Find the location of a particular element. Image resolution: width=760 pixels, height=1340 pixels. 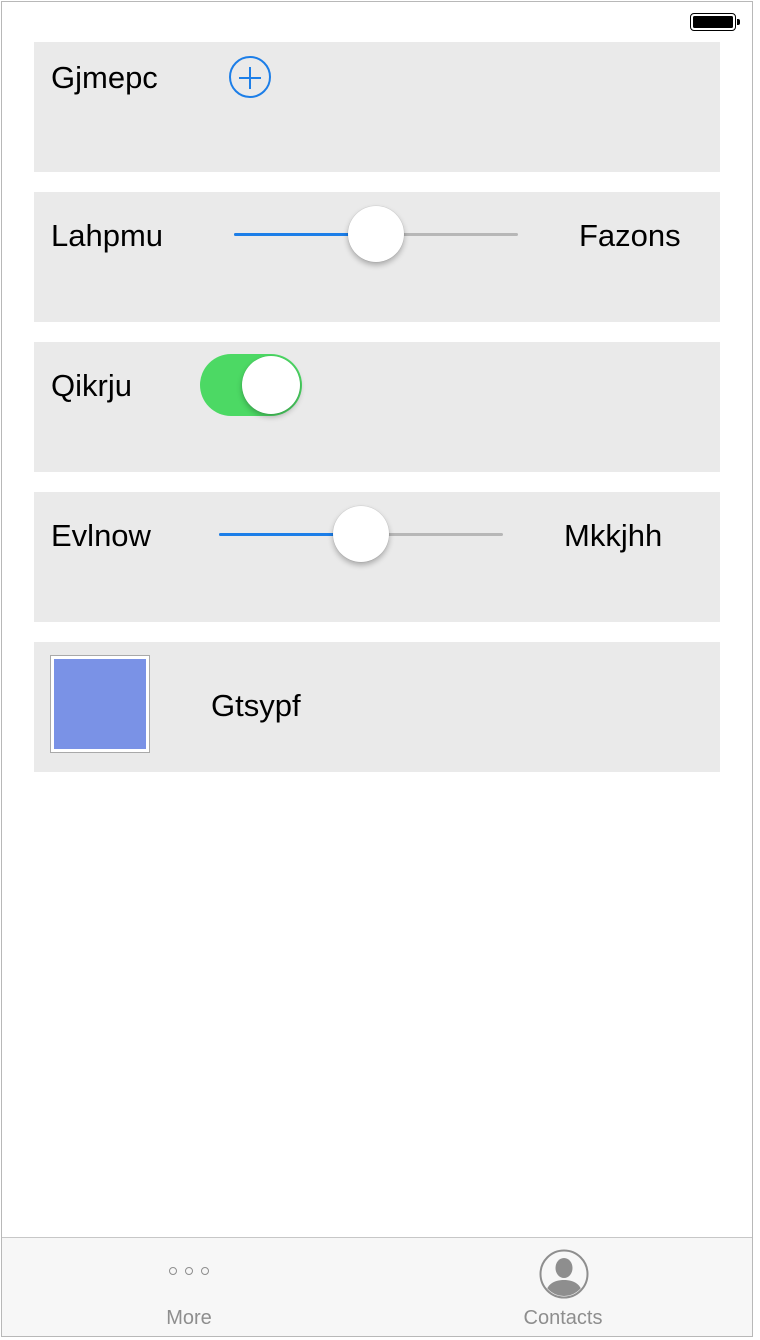

tab-more: More is located at coordinates (189, 1287).